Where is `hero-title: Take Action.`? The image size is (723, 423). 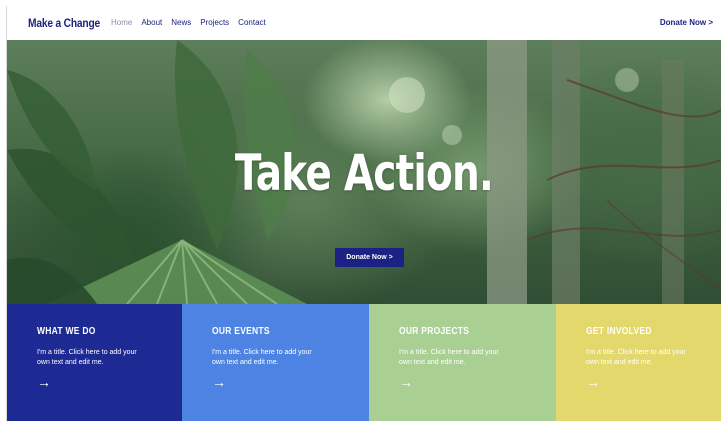 hero-title: Take Action. is located at coordinates (364, 173).